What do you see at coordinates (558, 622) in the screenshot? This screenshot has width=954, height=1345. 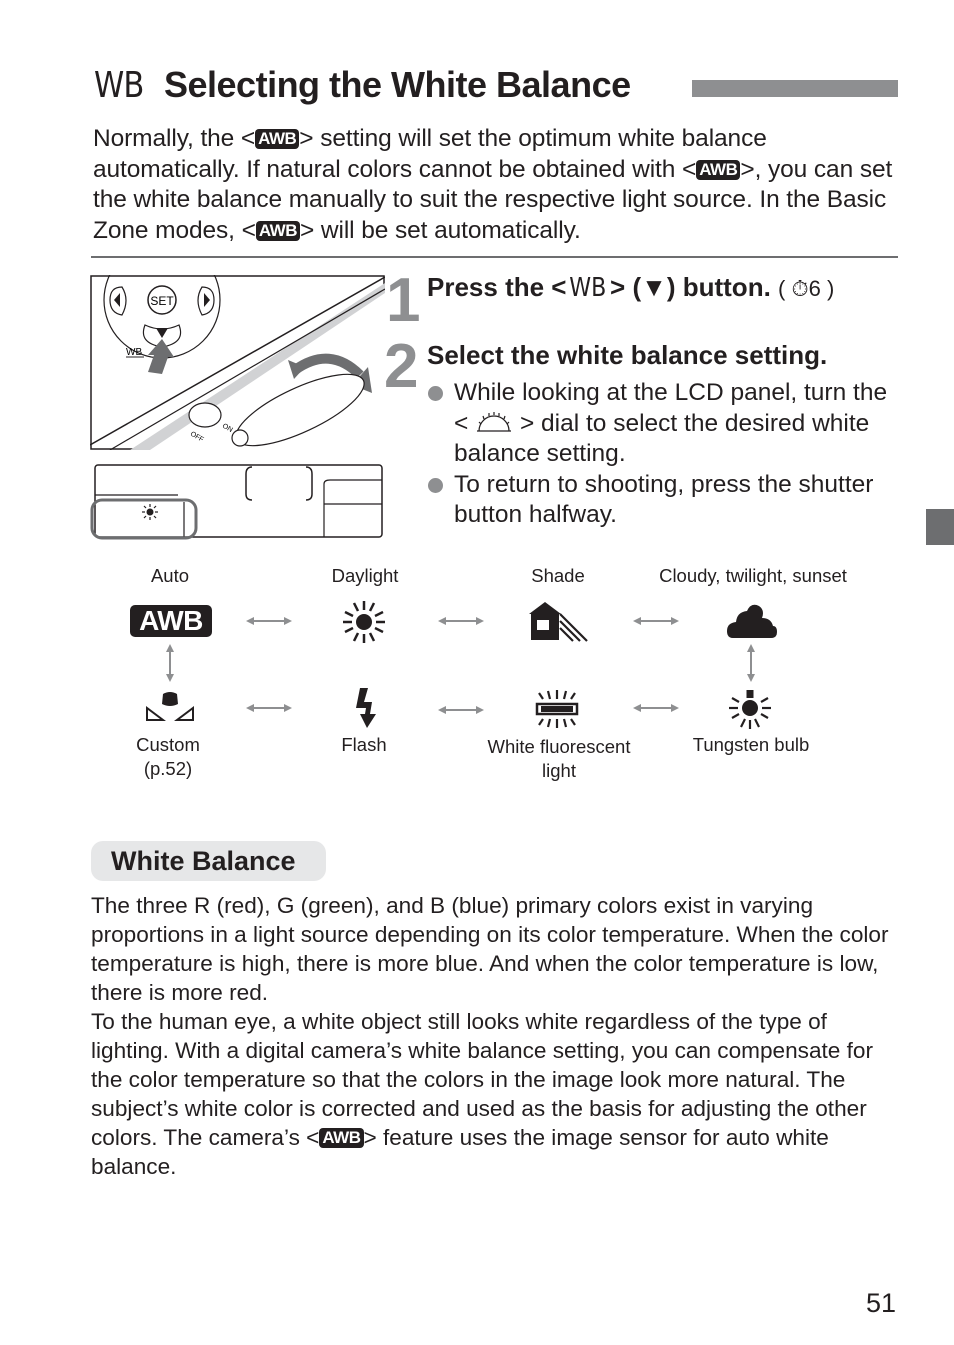 I see `shade-house-icon` at bounding box center [558, 622].